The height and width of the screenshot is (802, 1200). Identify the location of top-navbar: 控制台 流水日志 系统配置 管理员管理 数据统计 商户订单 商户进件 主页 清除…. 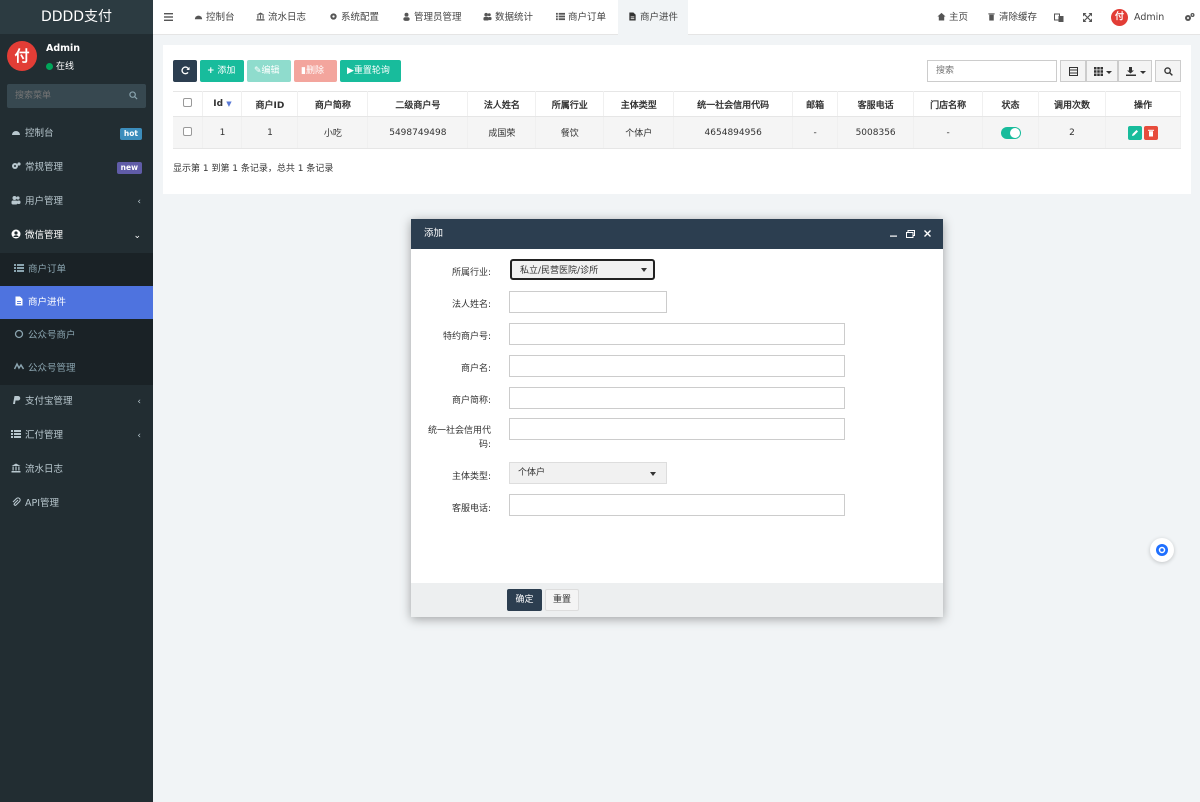
(676, 17).